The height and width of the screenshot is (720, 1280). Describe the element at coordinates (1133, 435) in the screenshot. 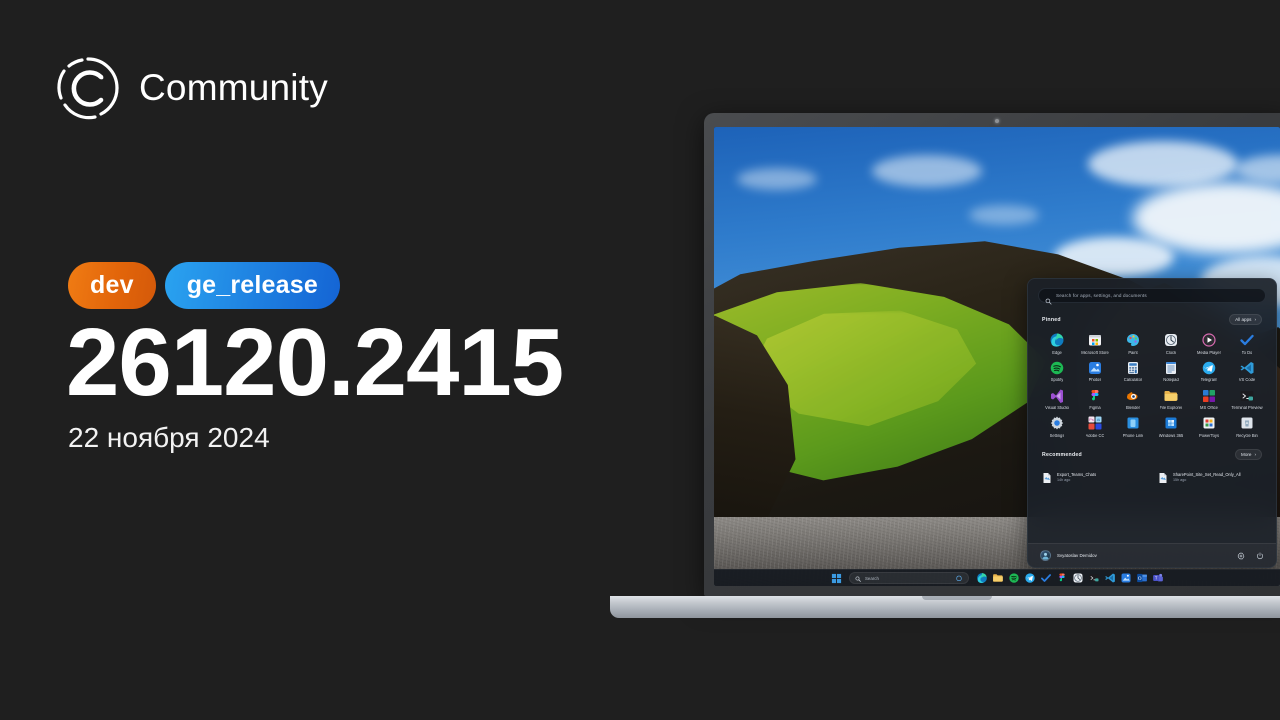

I see `app-label: Phone Link` at that location.